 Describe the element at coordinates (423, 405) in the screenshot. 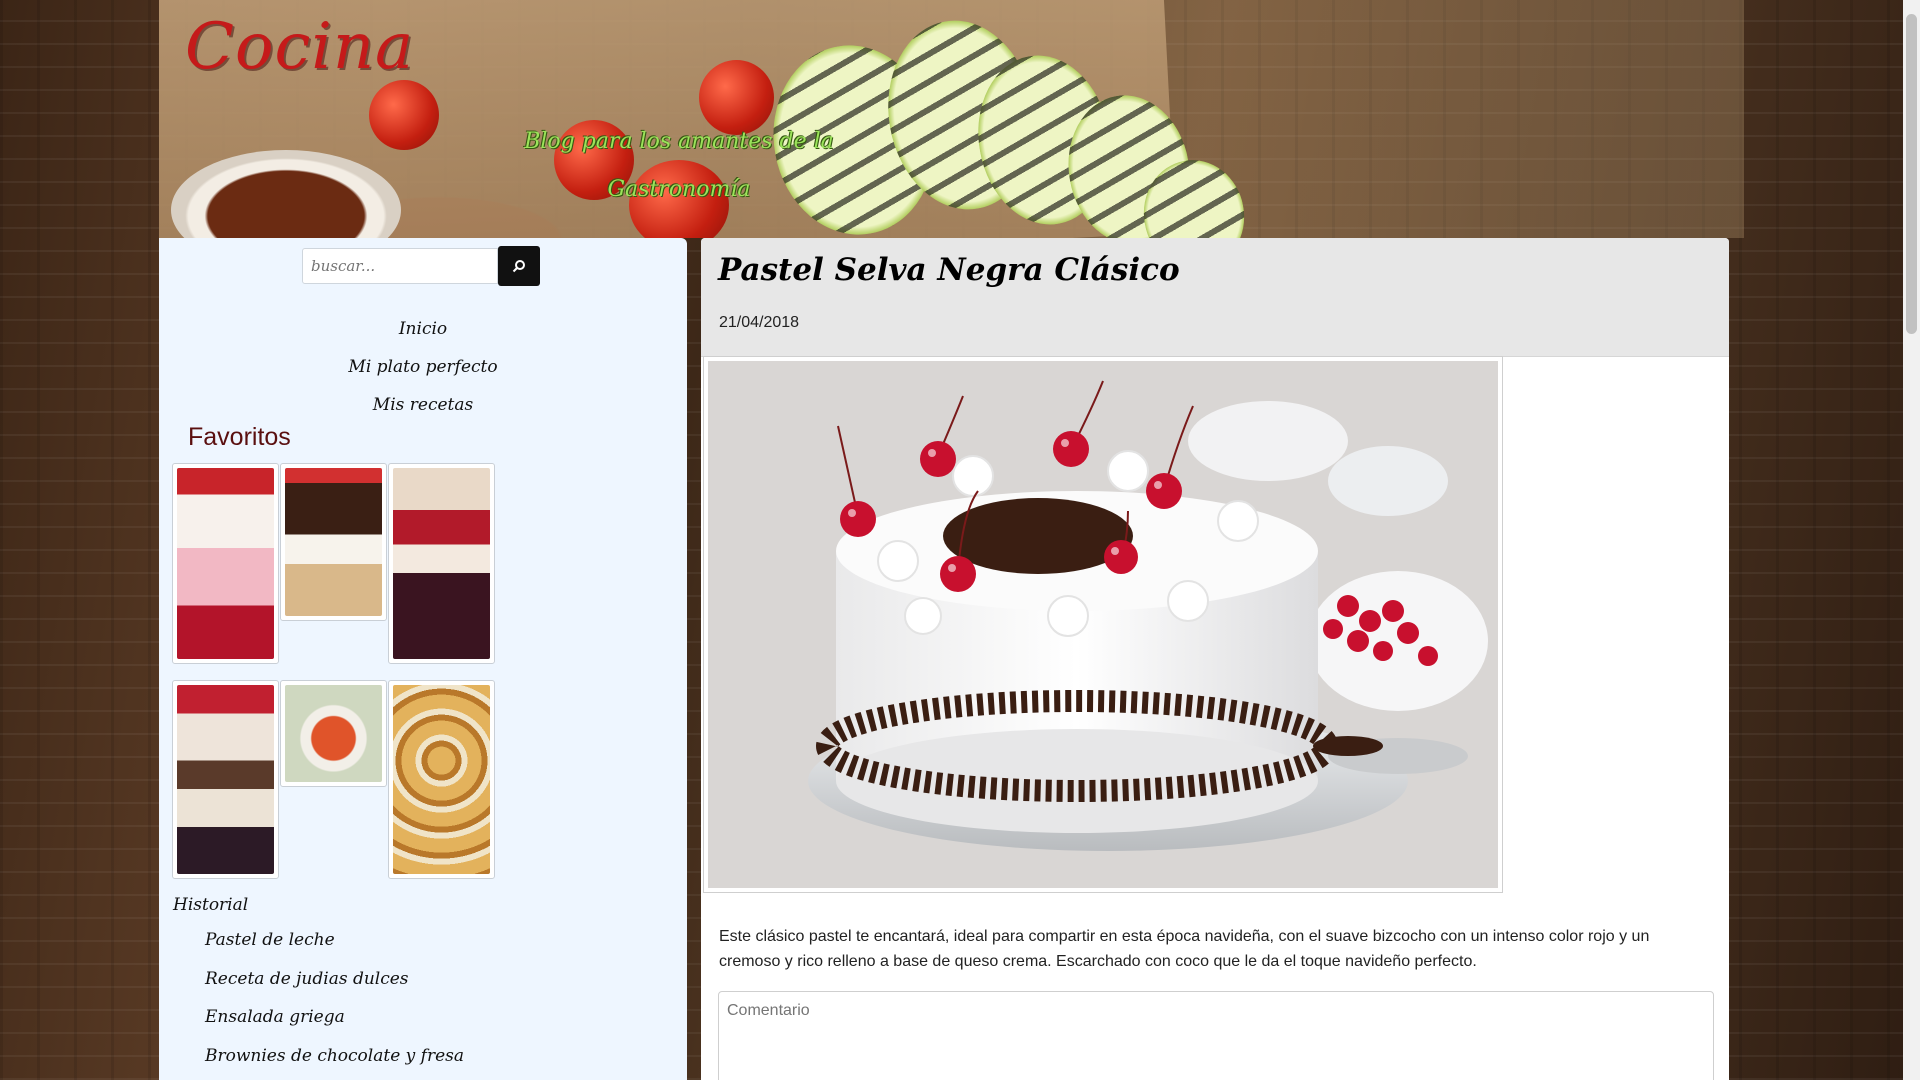

I see `nav-item-mis-recetas: Mis recetas` at that location.